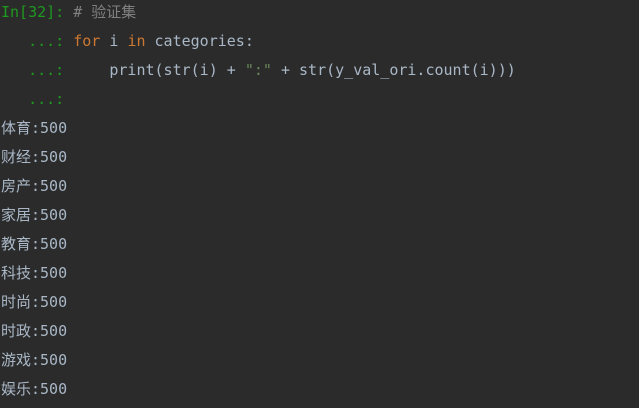 The height and width of the screenshot is (408, 639). I want to click on keyword-in: in, so click(136, 41).